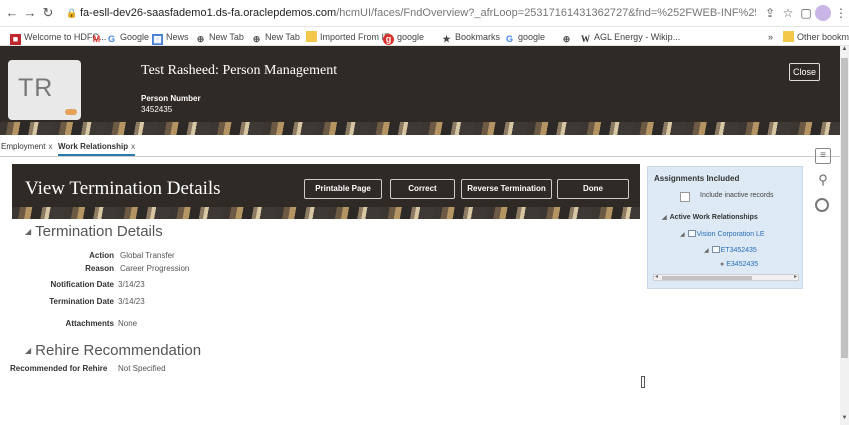  Describe the element at coordinates (147, 255) in the screenshot. I see `action-value: Global Transfer` at that location.